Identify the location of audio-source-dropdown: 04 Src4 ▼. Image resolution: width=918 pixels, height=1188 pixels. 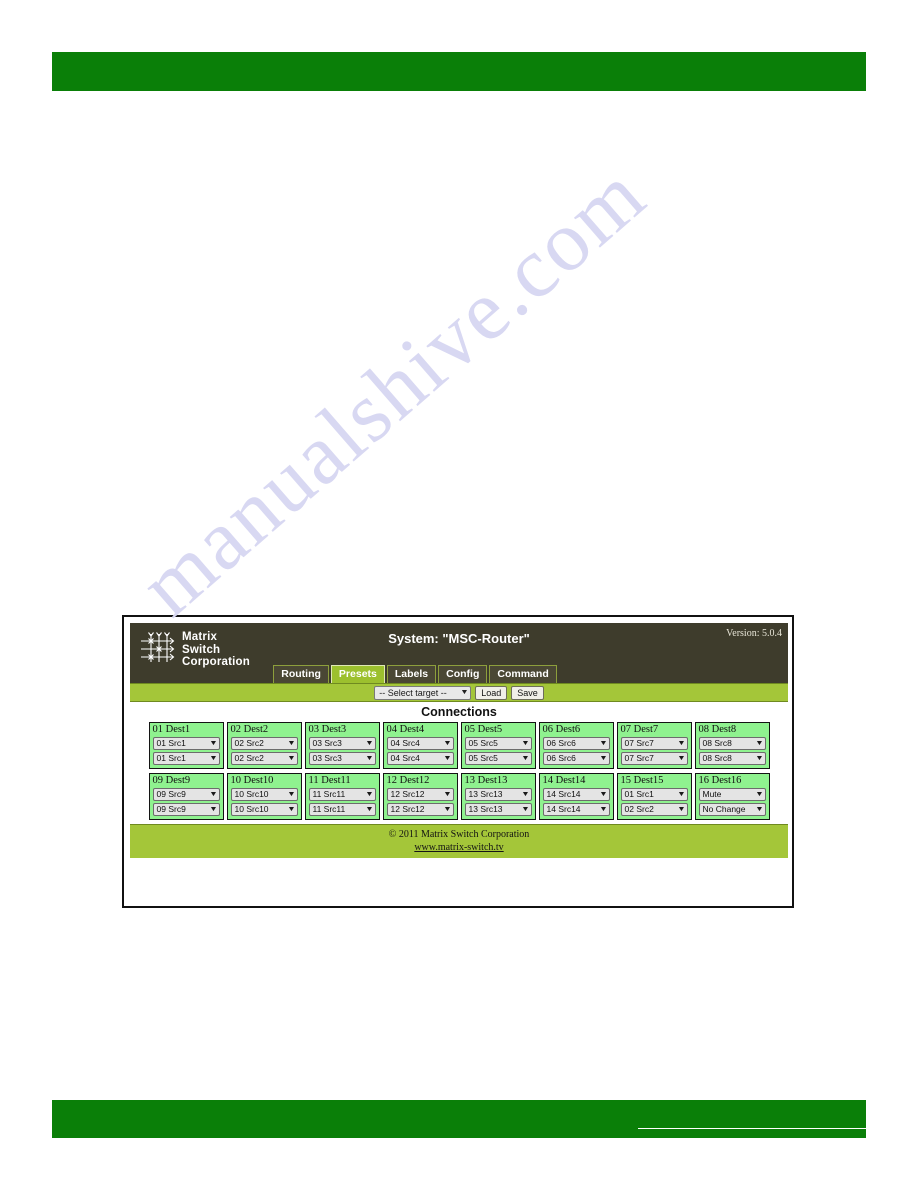
(420, 758).